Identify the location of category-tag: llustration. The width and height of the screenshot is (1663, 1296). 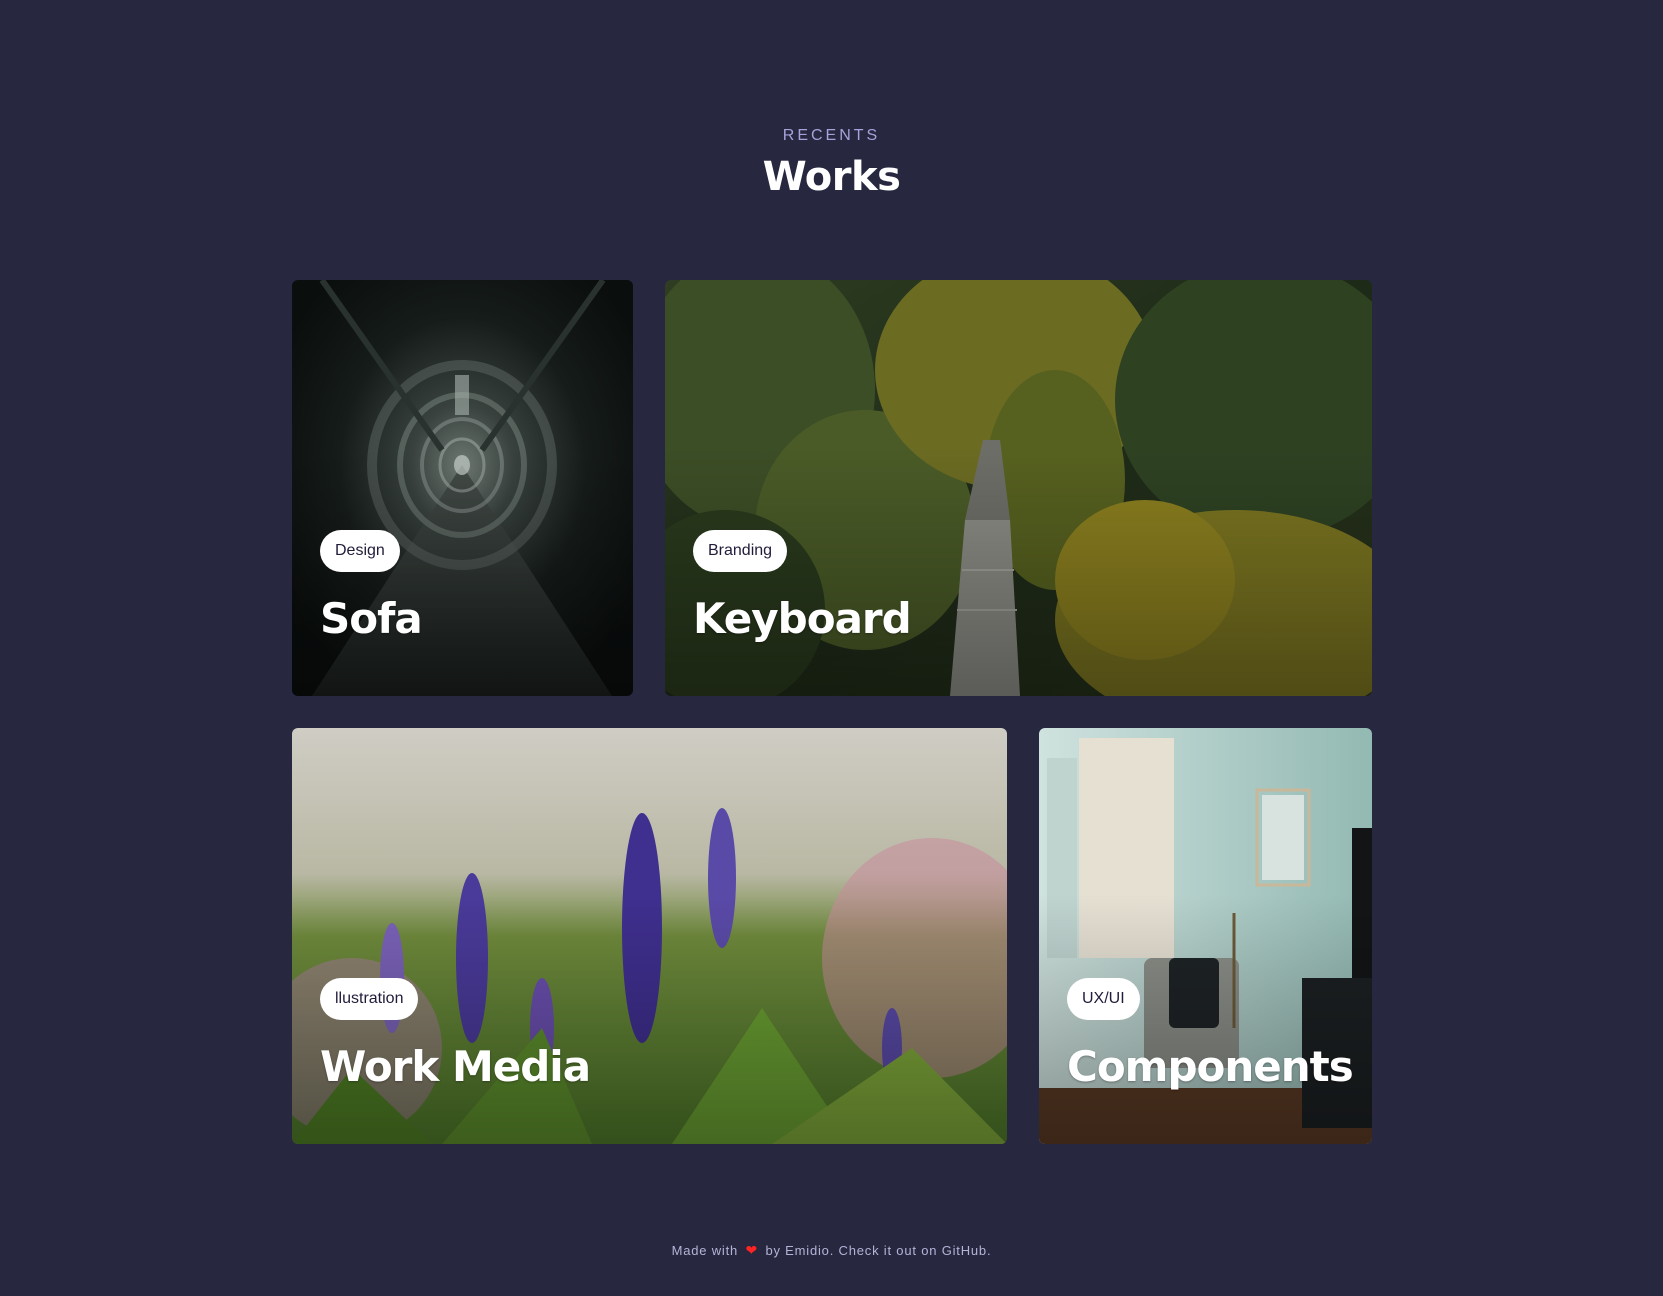
(369, 999).